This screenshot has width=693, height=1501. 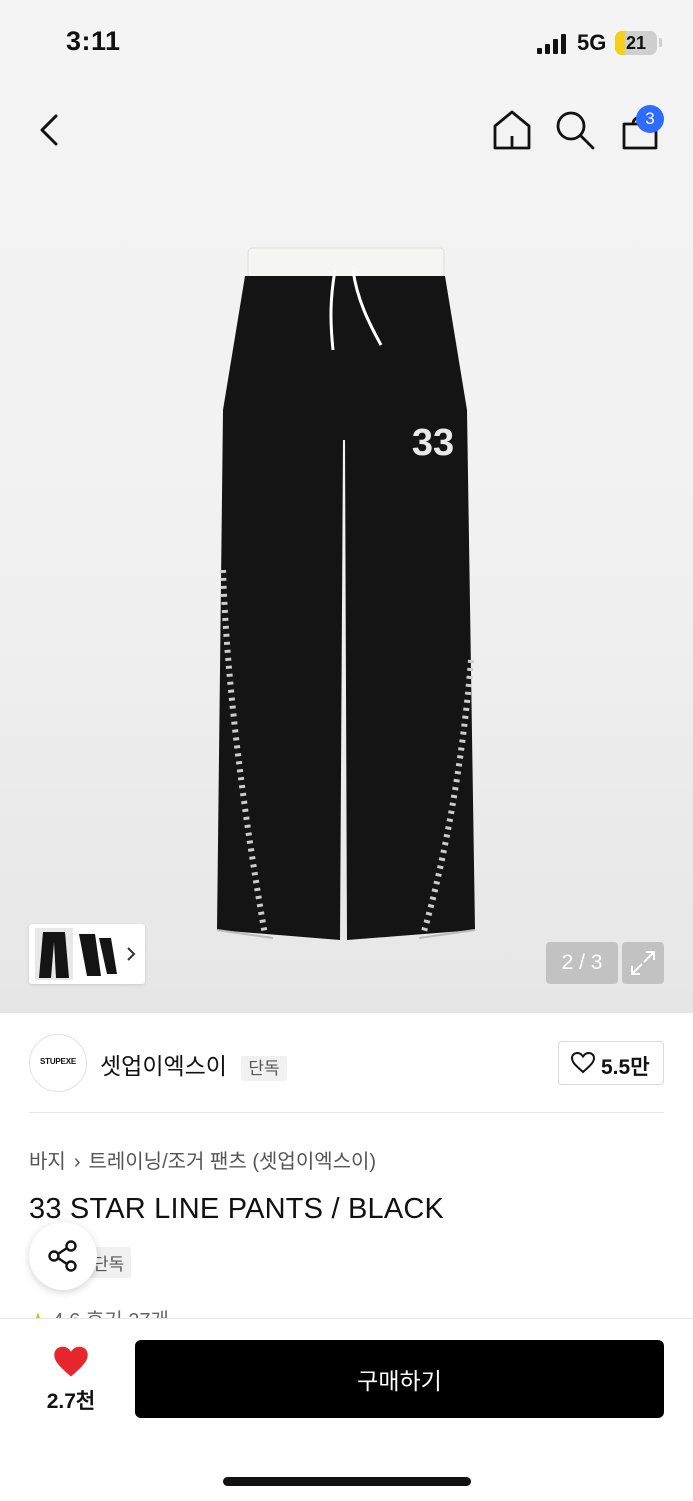 What do you see at coordinates (575, 130) in the screenshot?
I see `search-icon` at bounding box center [575, 130].